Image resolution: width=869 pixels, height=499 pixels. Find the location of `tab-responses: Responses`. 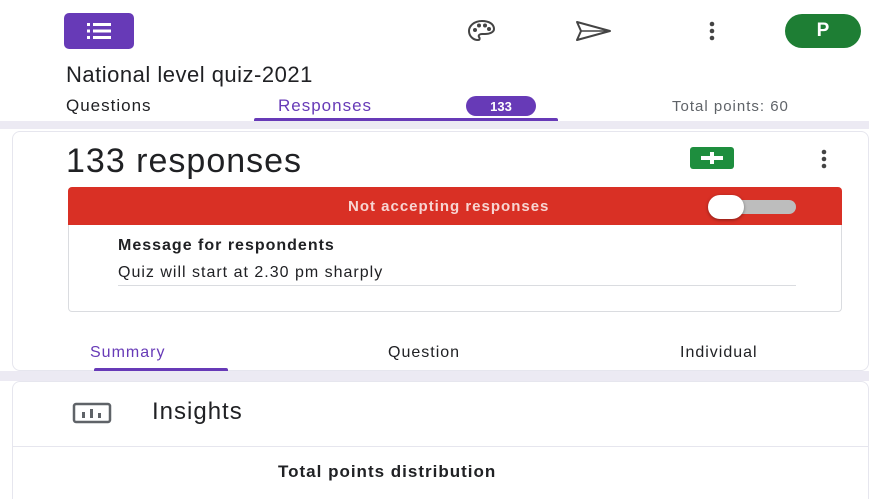

tab-responses: Responses is located at coordinates (325, 106).